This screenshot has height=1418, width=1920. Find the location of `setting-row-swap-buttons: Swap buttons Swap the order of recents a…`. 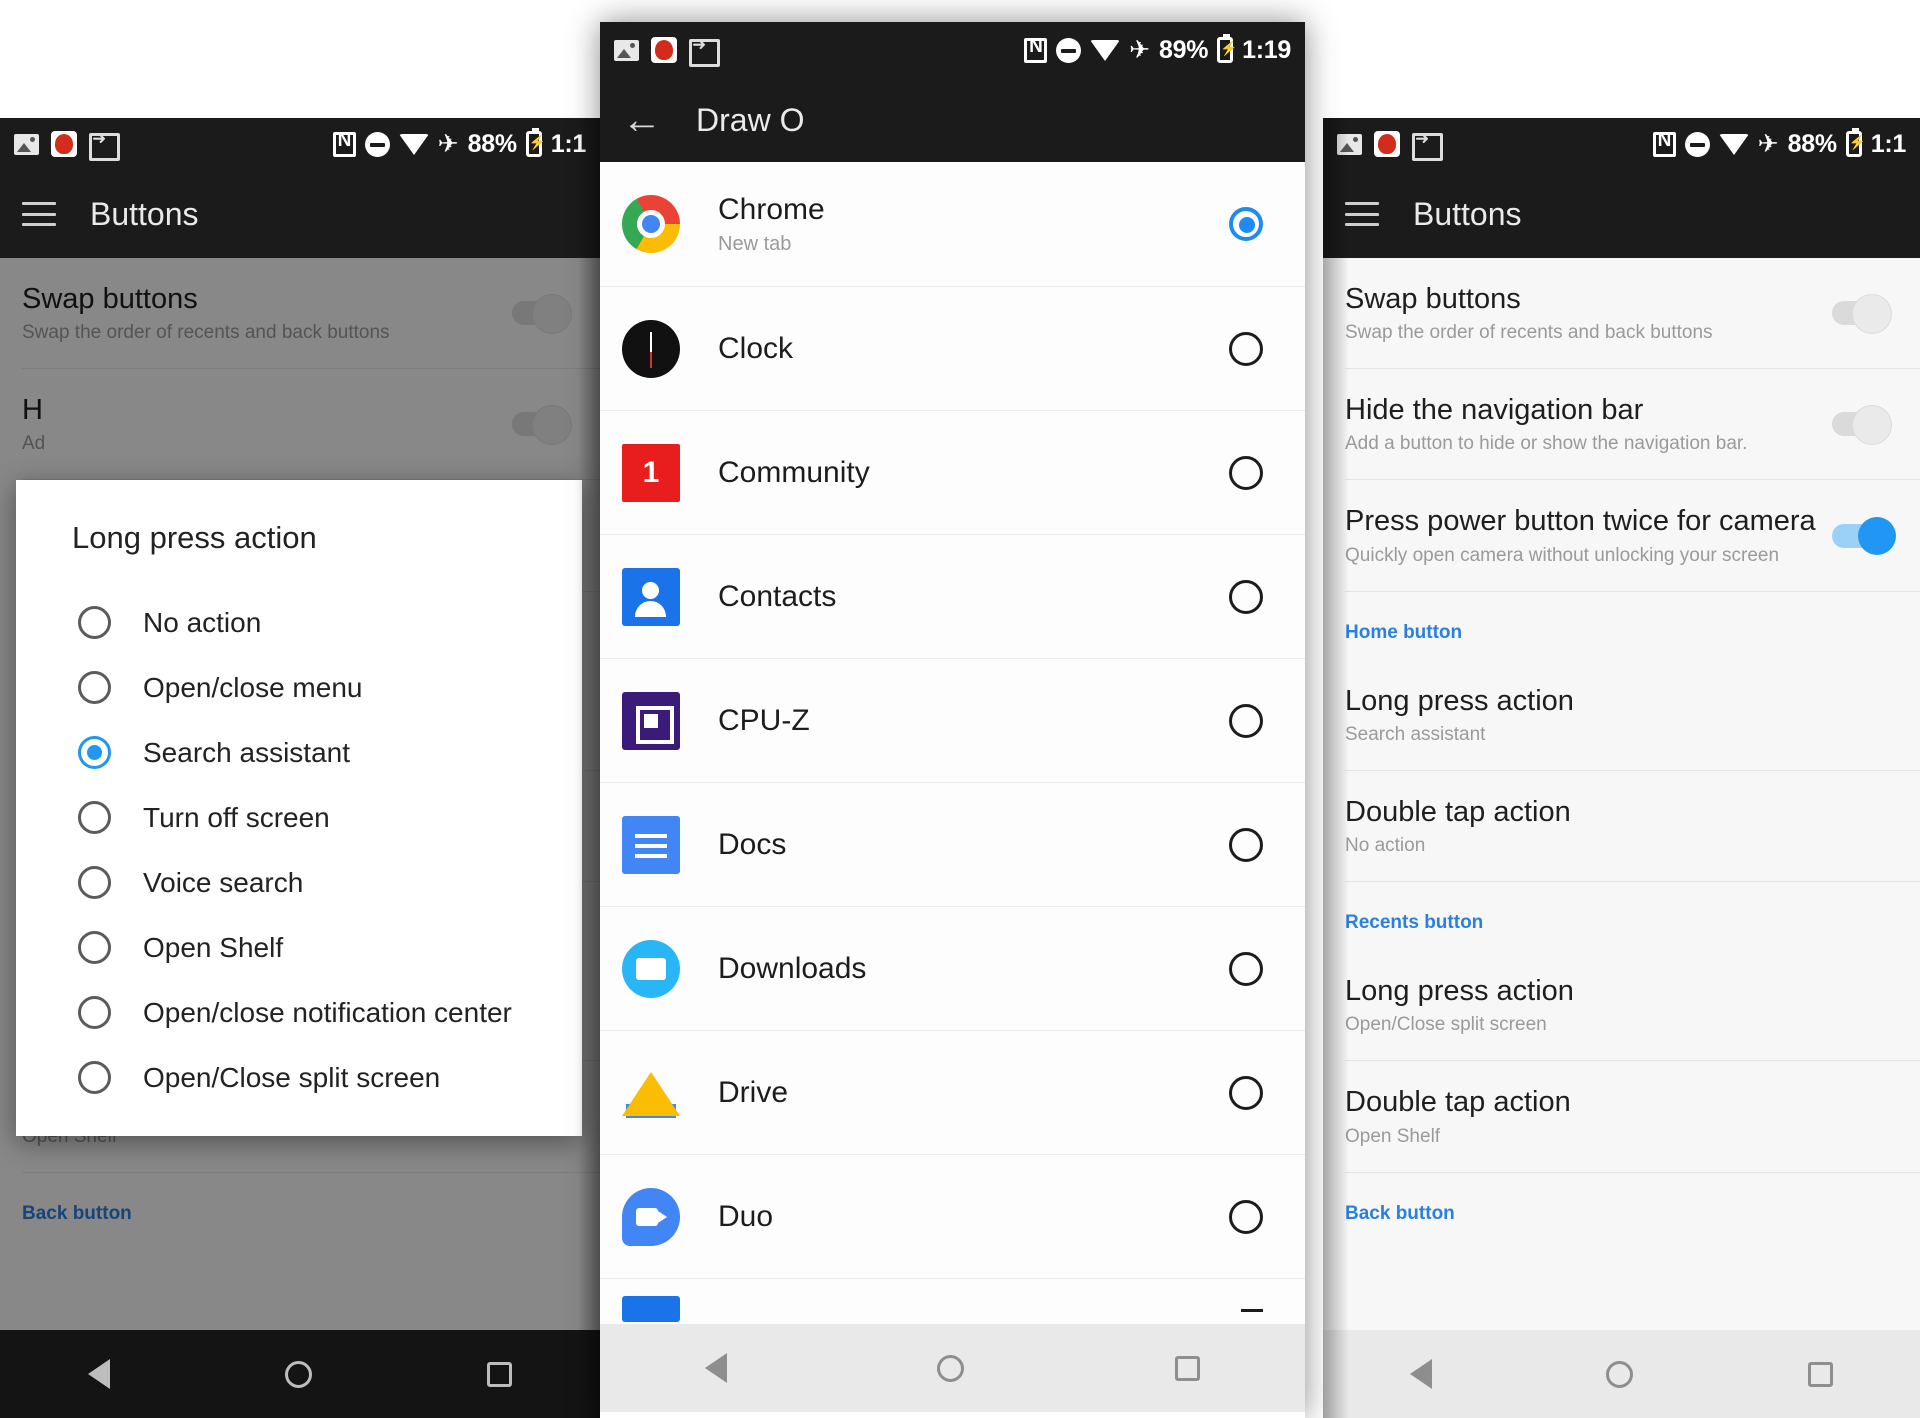

setting-row-swap-buttons: Swap buttons Swap the order of recents a… is located at coordinates (1621, 313).